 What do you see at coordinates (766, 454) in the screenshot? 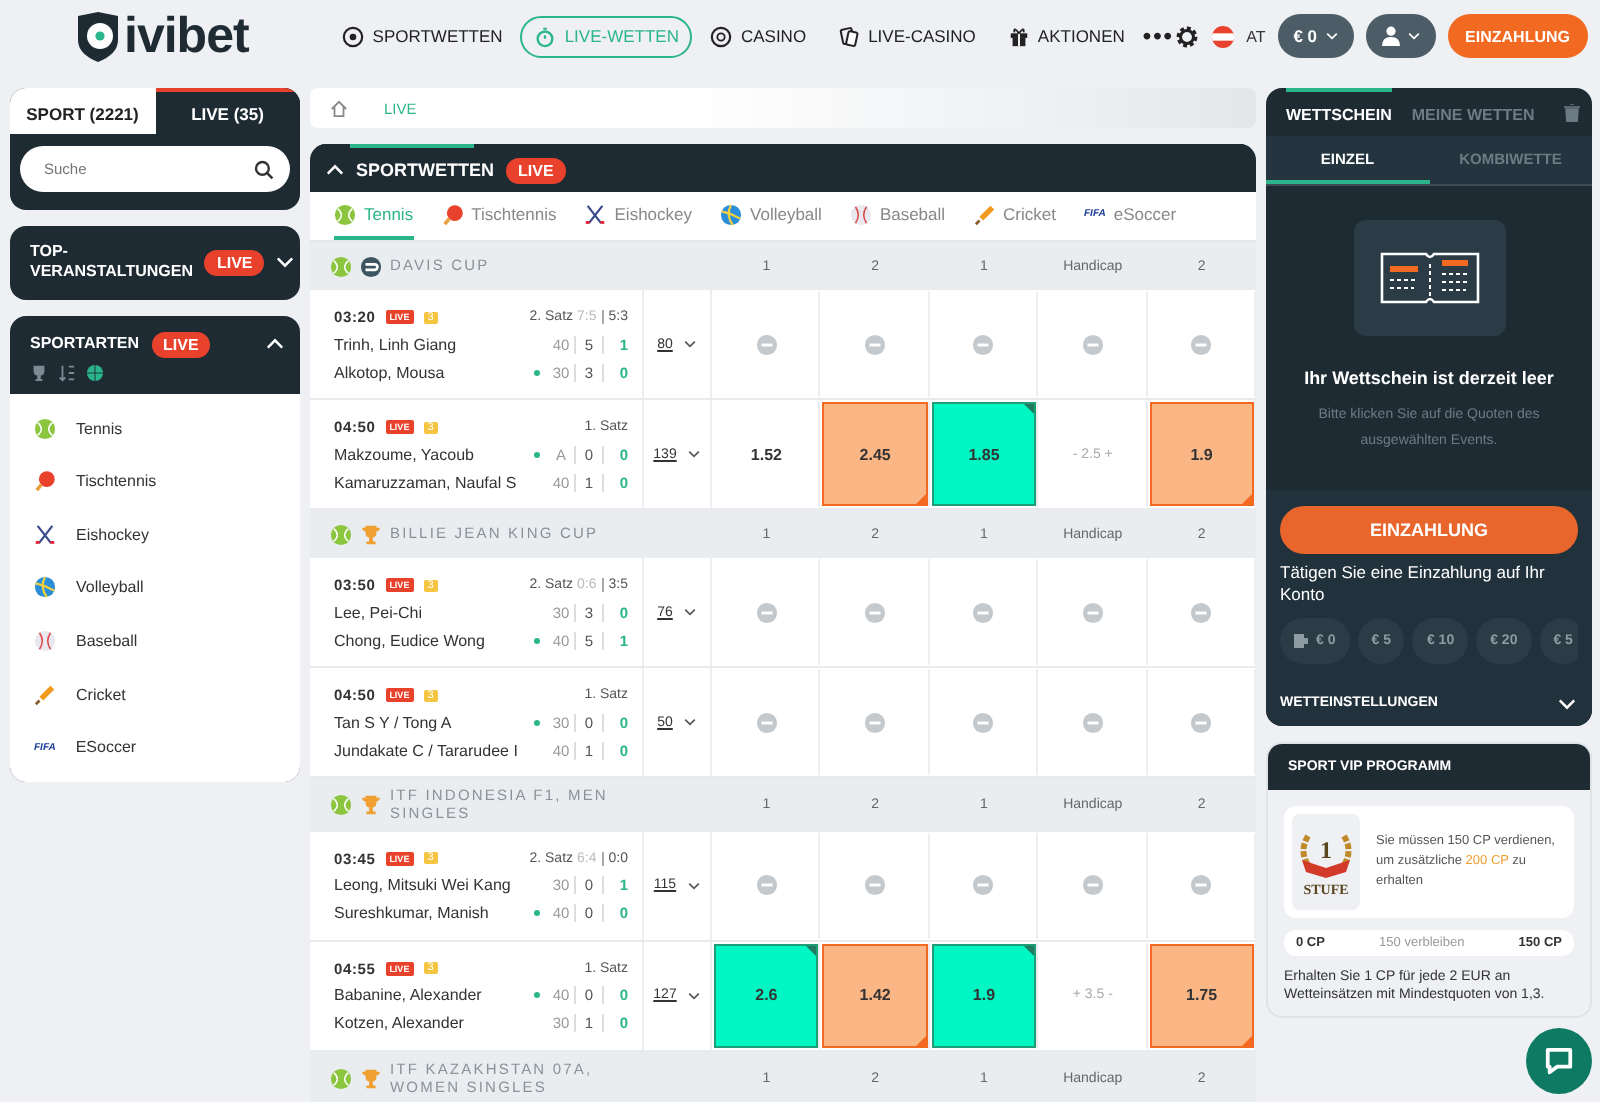
I see `odds-button: 1.52` at bounding box center [766, 454].